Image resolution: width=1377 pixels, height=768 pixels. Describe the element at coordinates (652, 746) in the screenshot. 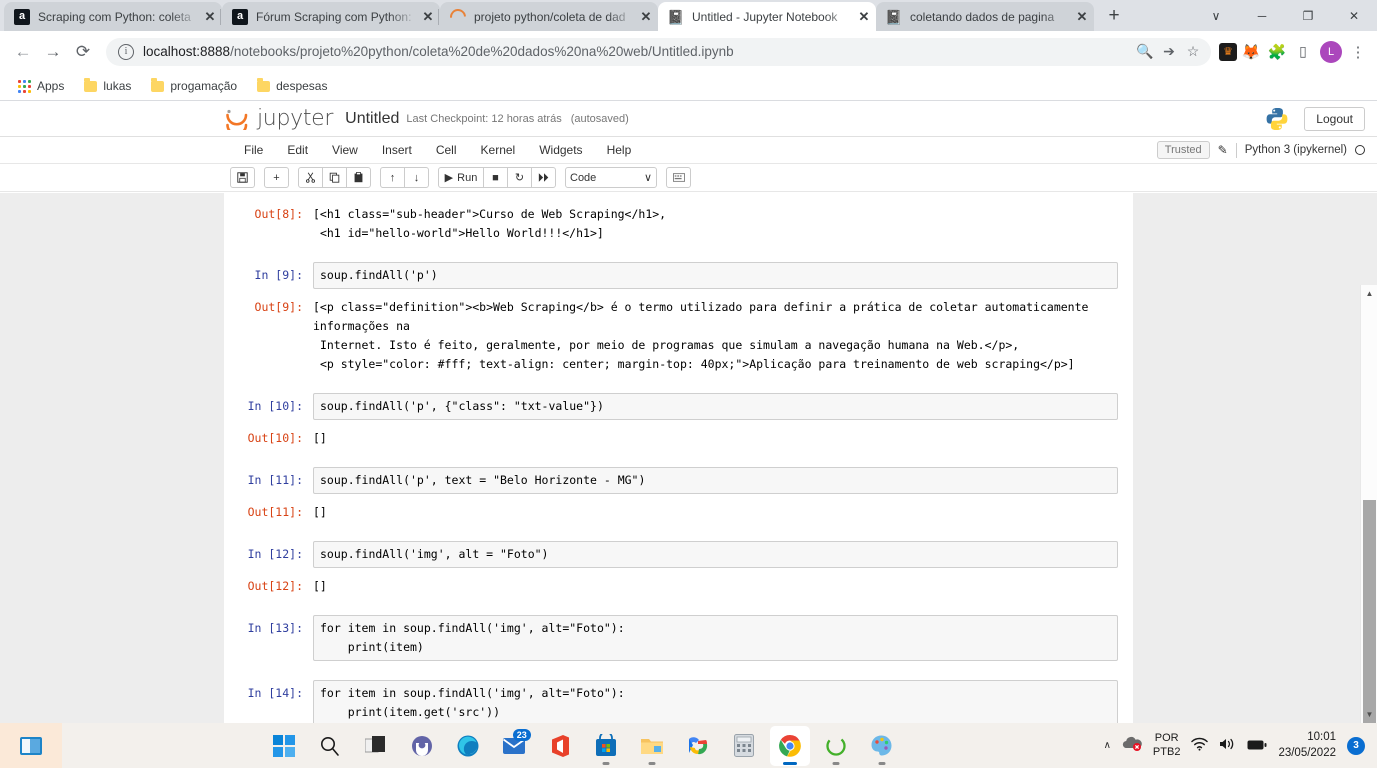

I see `file-explorer-icon` at that location.